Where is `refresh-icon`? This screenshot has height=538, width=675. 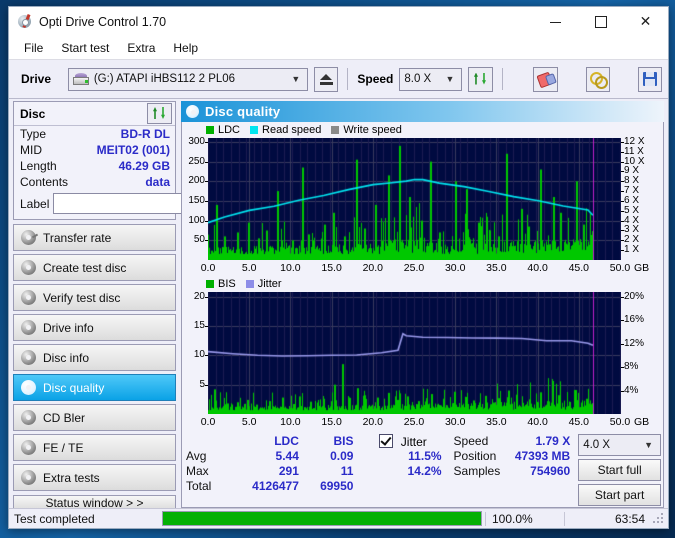
refresh-icon is located at coordinates (480, 79).